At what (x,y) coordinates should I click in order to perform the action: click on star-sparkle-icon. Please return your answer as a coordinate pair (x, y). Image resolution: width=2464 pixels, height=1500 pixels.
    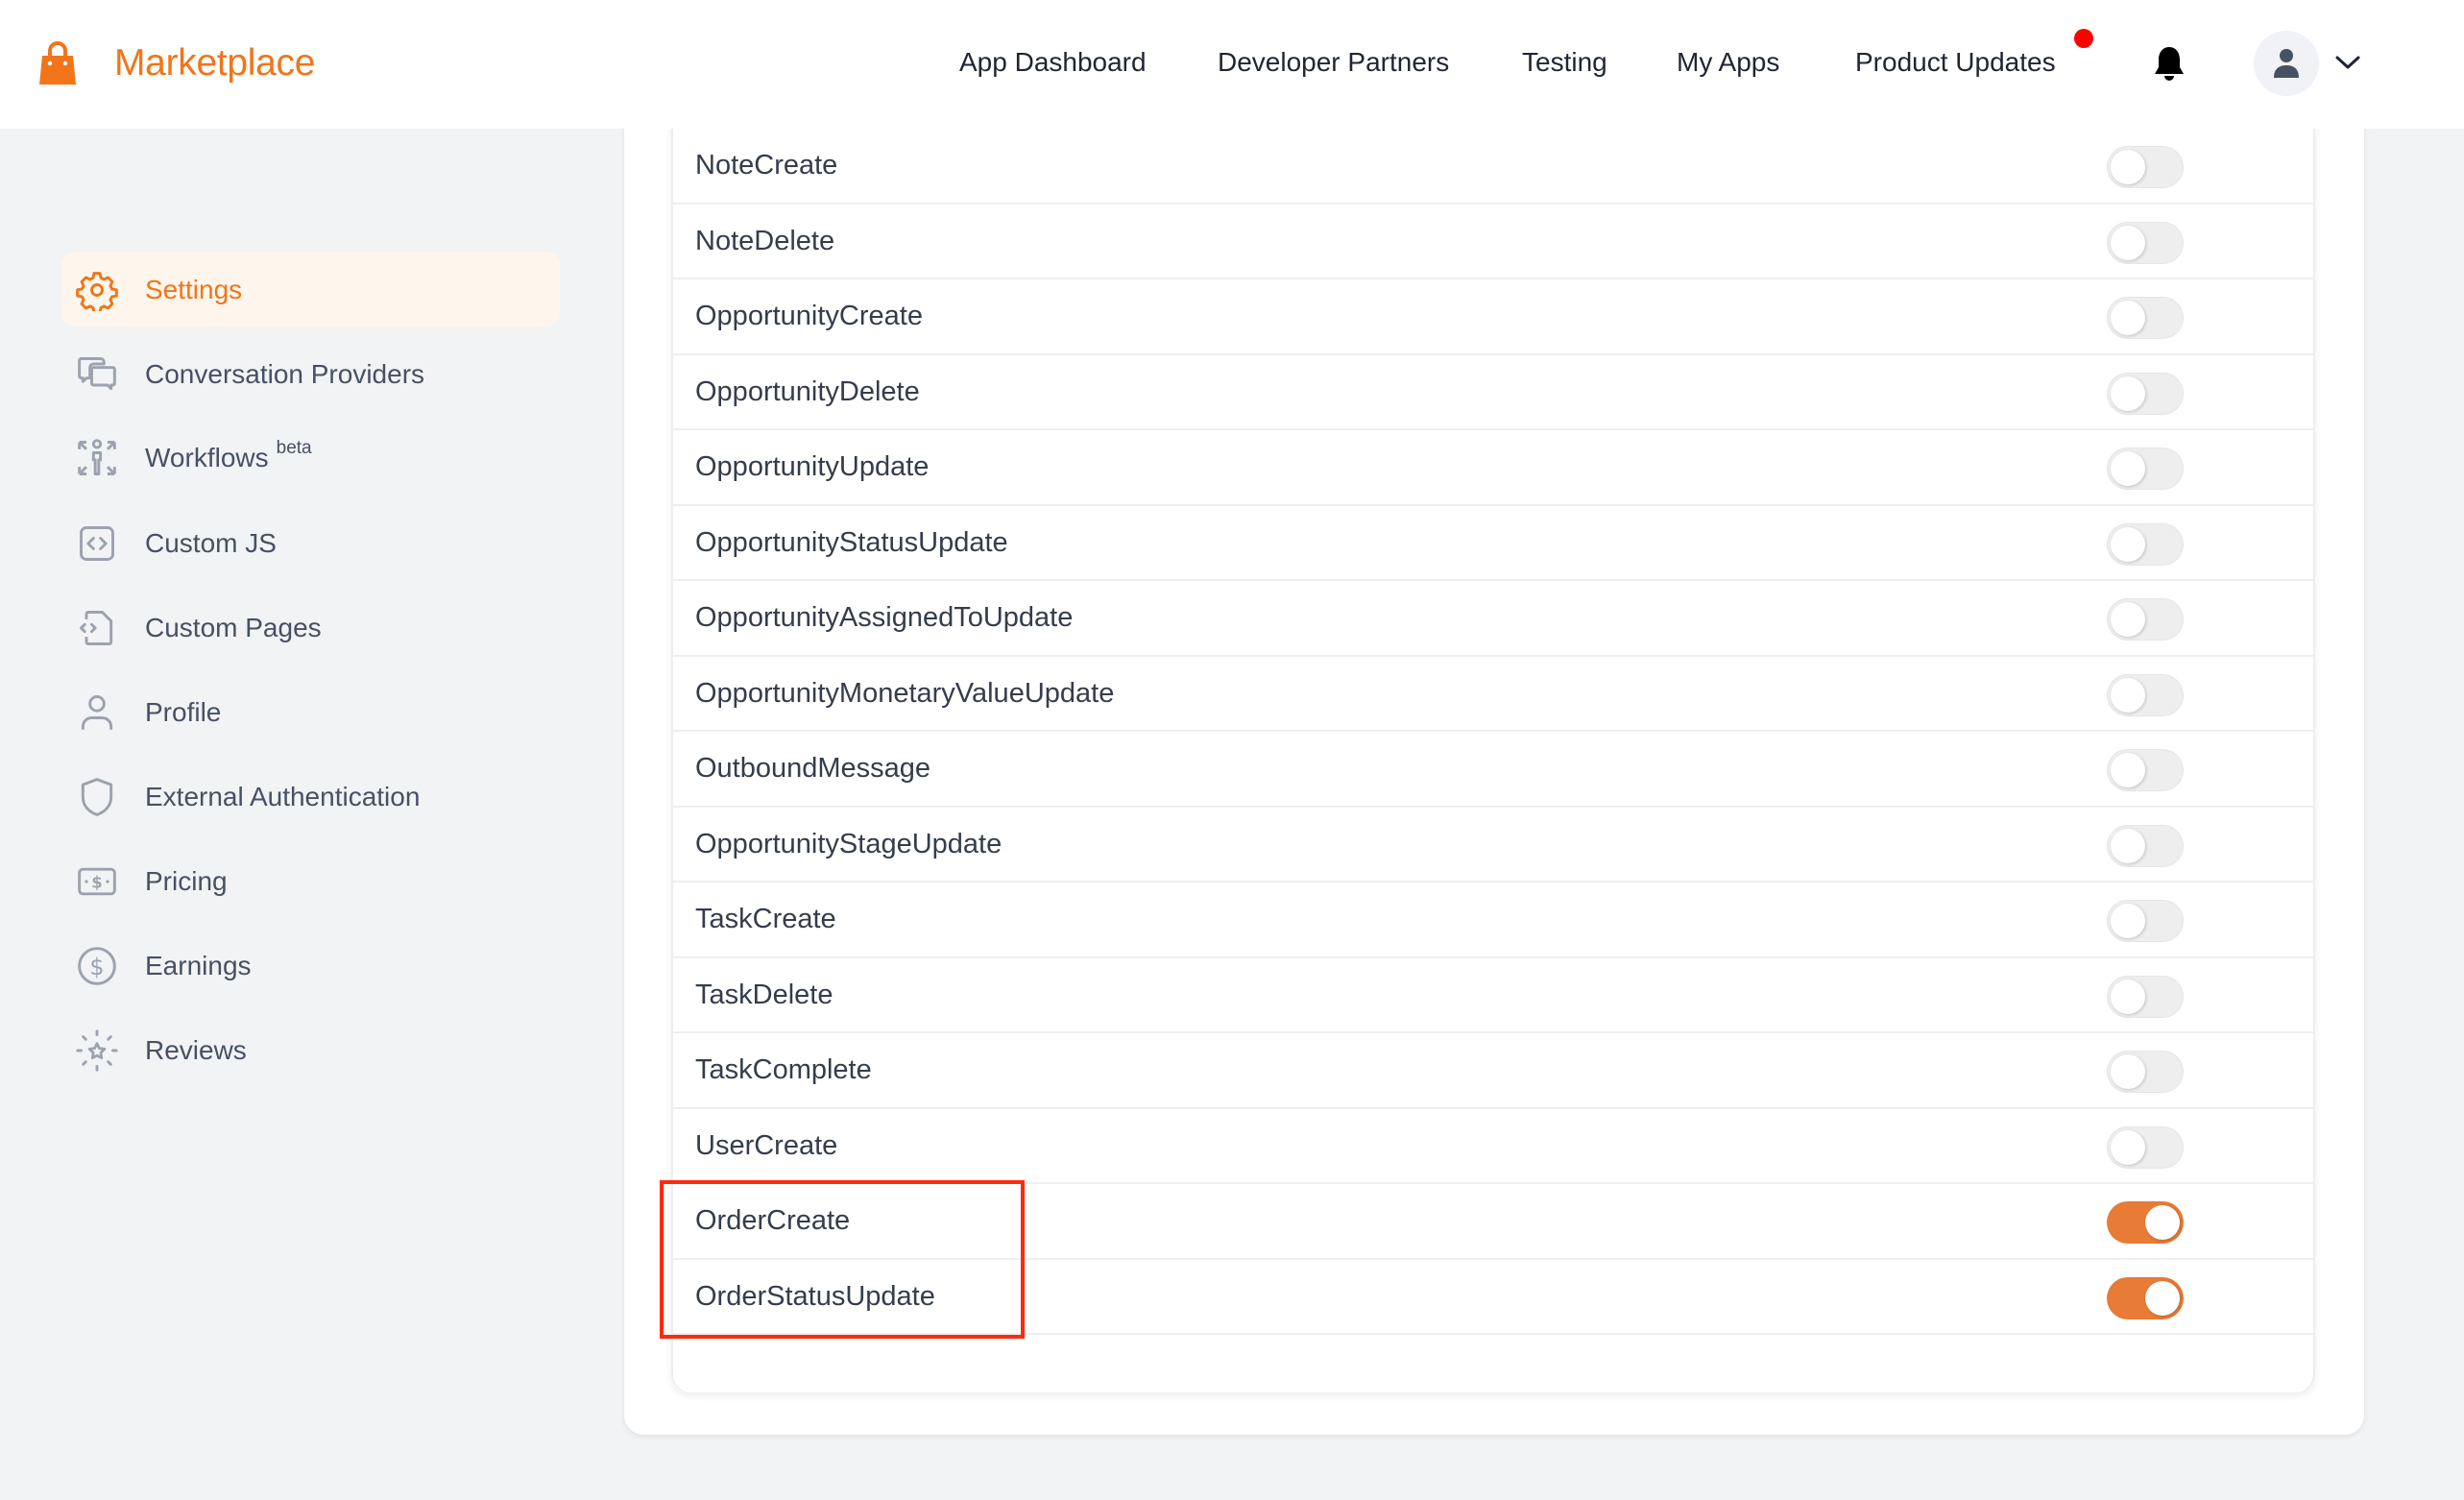
    Looking at the image, I should click on (97, 1051).